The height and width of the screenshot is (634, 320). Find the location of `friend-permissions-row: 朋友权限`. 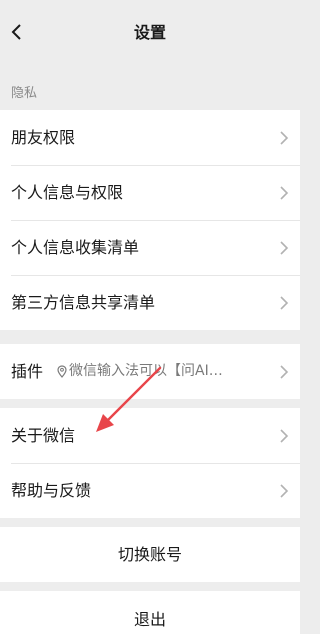

friend-permissions-row: 朋友权限 is located at coordinates (150, 137).